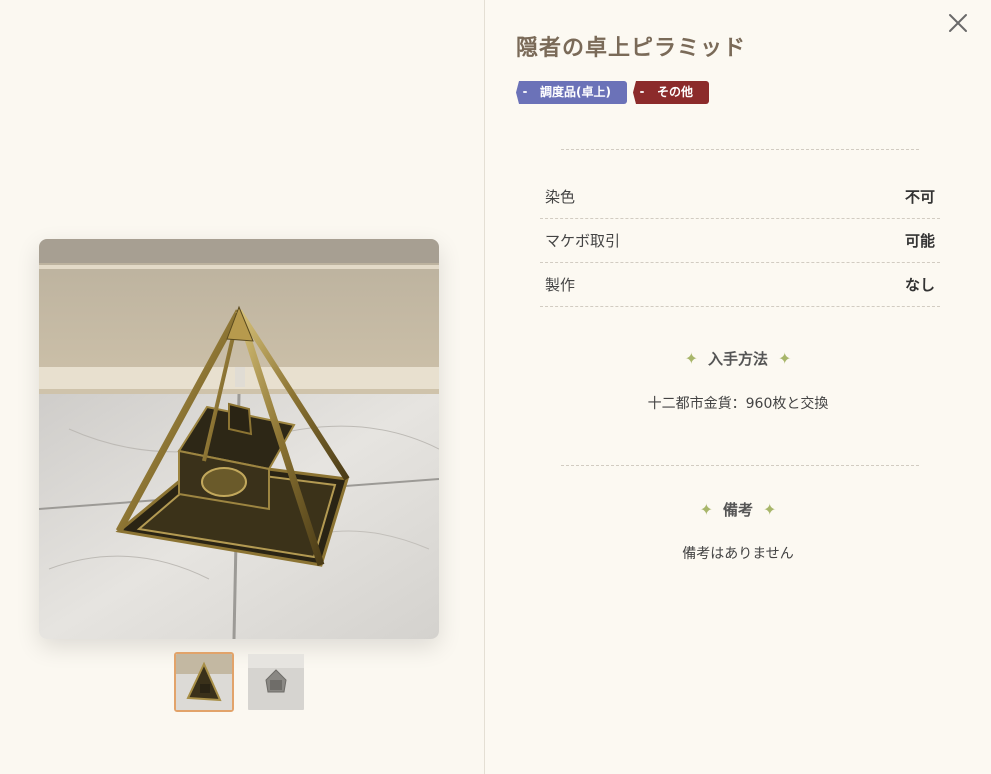 The width and height of the screenshot is (991, 774). I want to click on category-tags: 調度品(卓上) その他, so click(612, 92).